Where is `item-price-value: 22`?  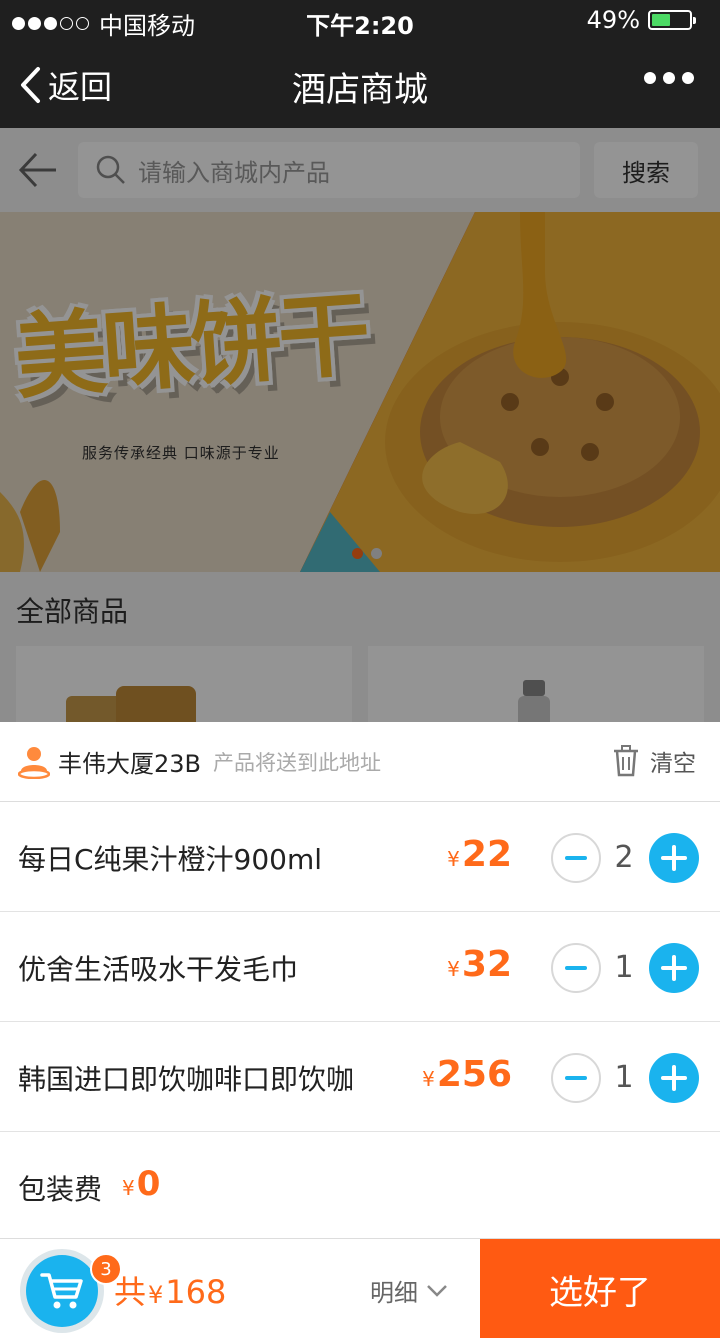
item-price-value: 22 is located at coordinates (486, 854).